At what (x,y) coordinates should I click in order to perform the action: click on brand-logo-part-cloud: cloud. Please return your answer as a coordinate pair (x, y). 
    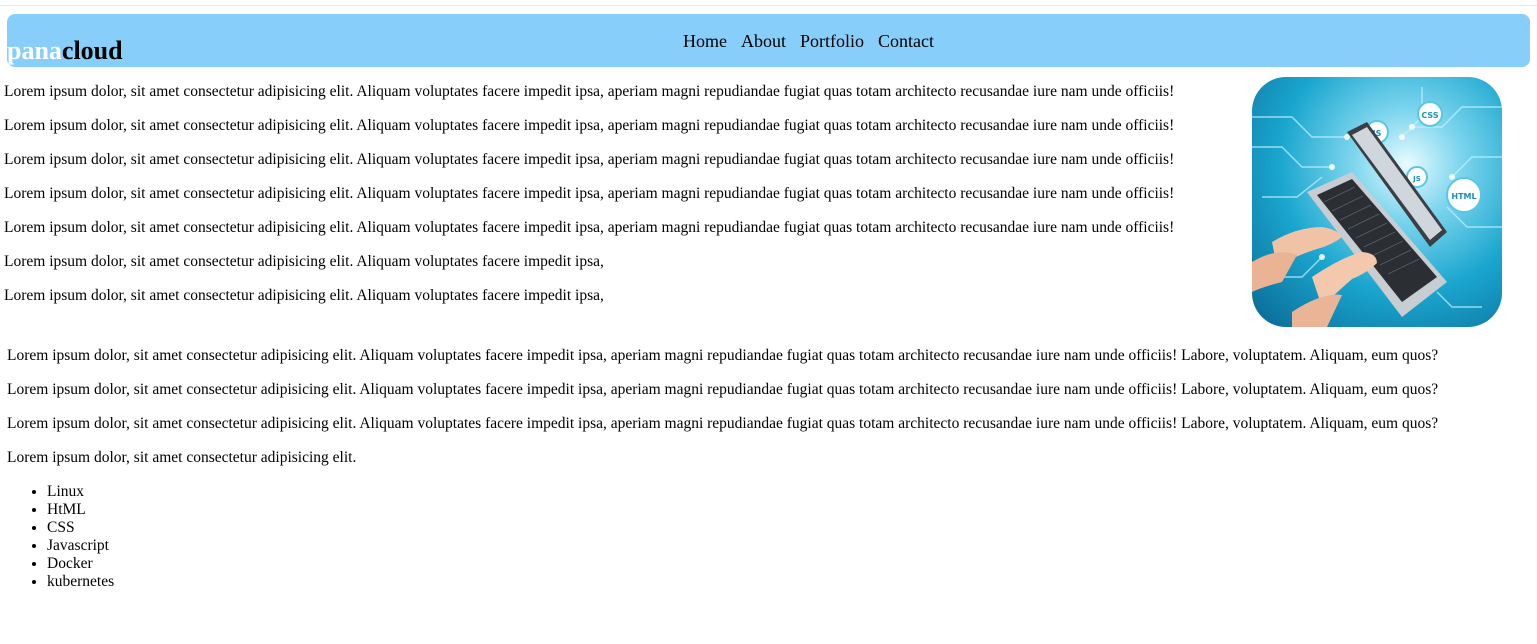
    Looking at the image, I should click on (92, 50).